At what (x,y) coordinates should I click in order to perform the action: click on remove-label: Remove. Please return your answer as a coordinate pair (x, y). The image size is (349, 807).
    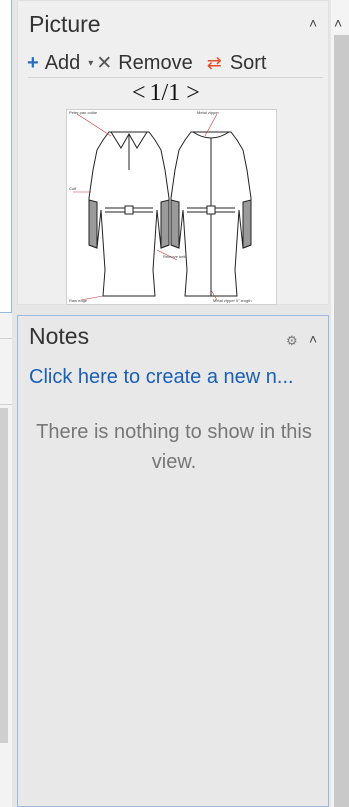
    Looking at the image, I should click on (155, 62).